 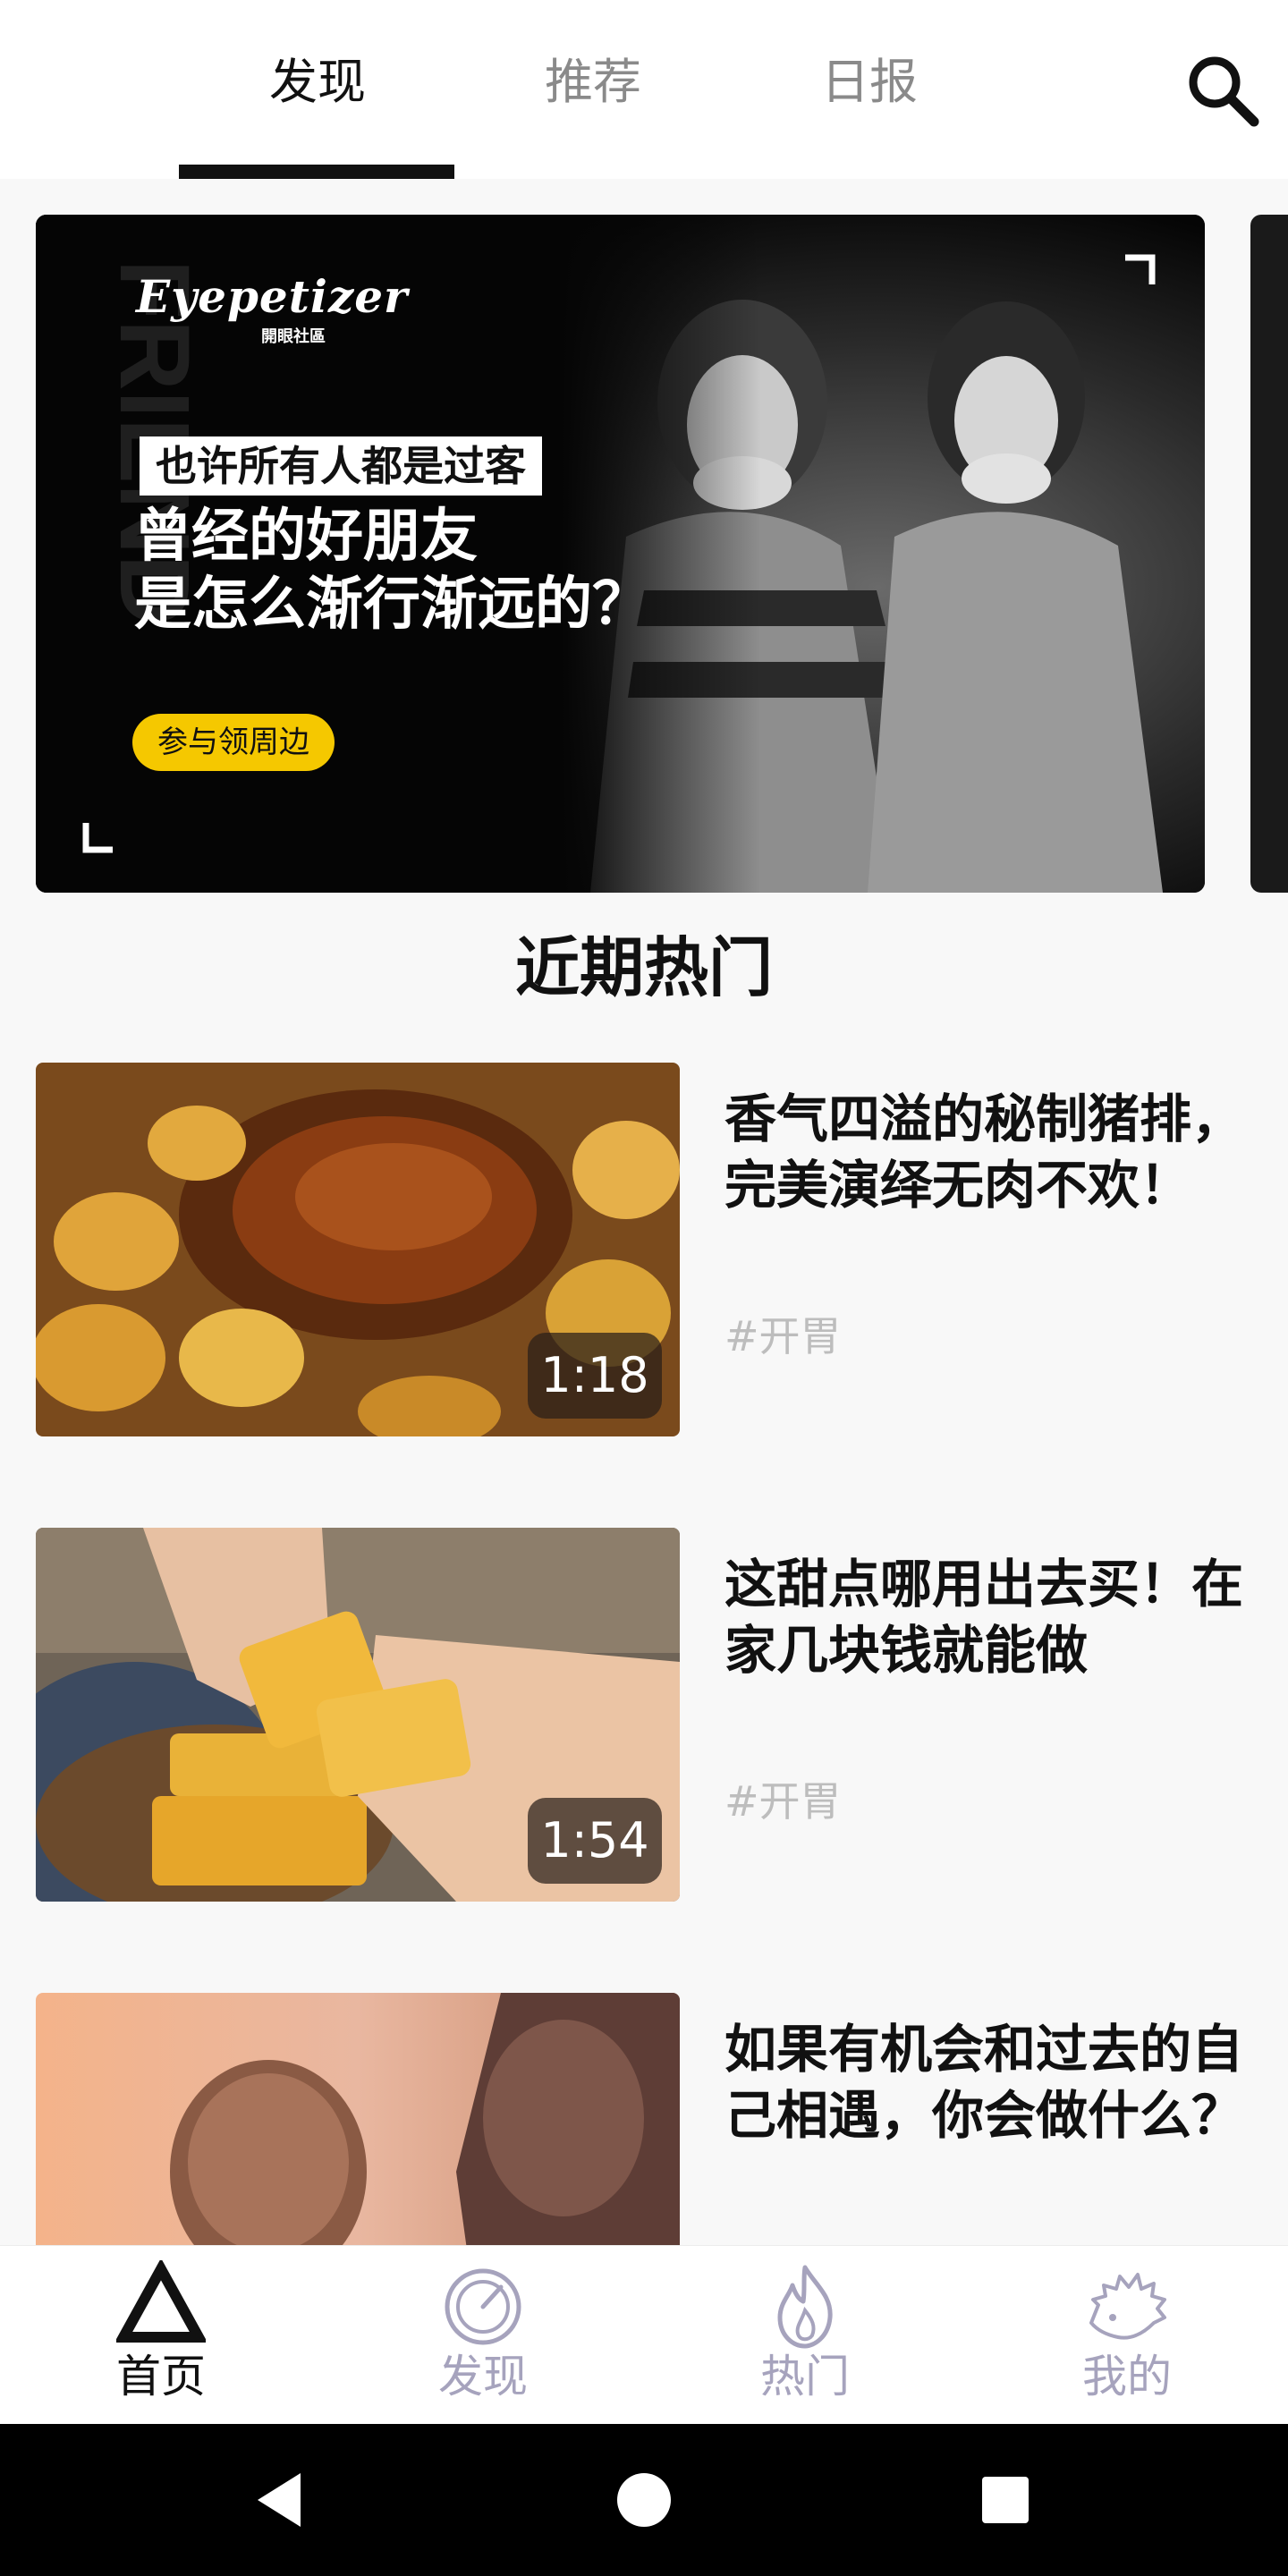 I want to click on nav-item-hot: 热门, so click(x=805, y=2335).